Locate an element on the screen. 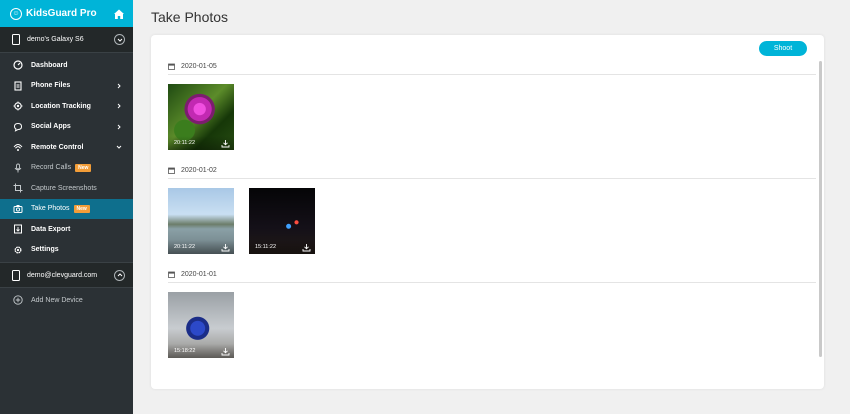  nav-label: Capture Screenshots is located at coordinates (64, 188).